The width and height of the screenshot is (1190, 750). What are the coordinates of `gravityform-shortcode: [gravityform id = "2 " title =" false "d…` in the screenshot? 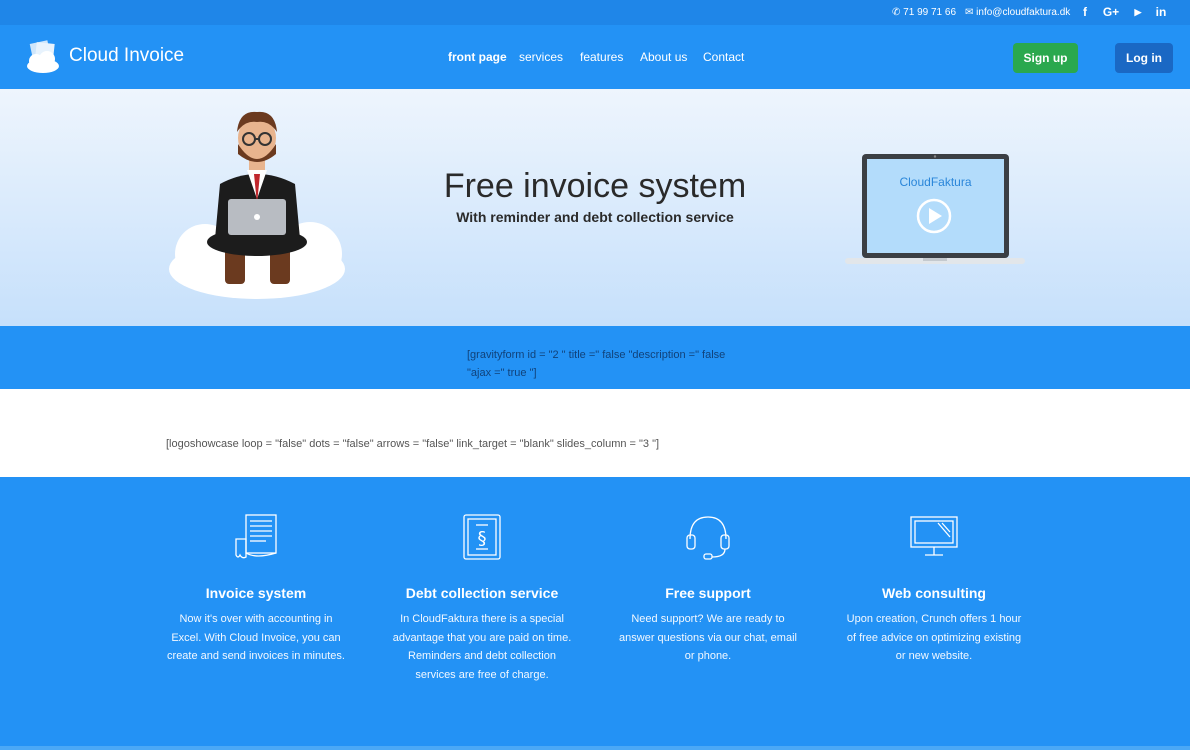 It's located at (596, 364).